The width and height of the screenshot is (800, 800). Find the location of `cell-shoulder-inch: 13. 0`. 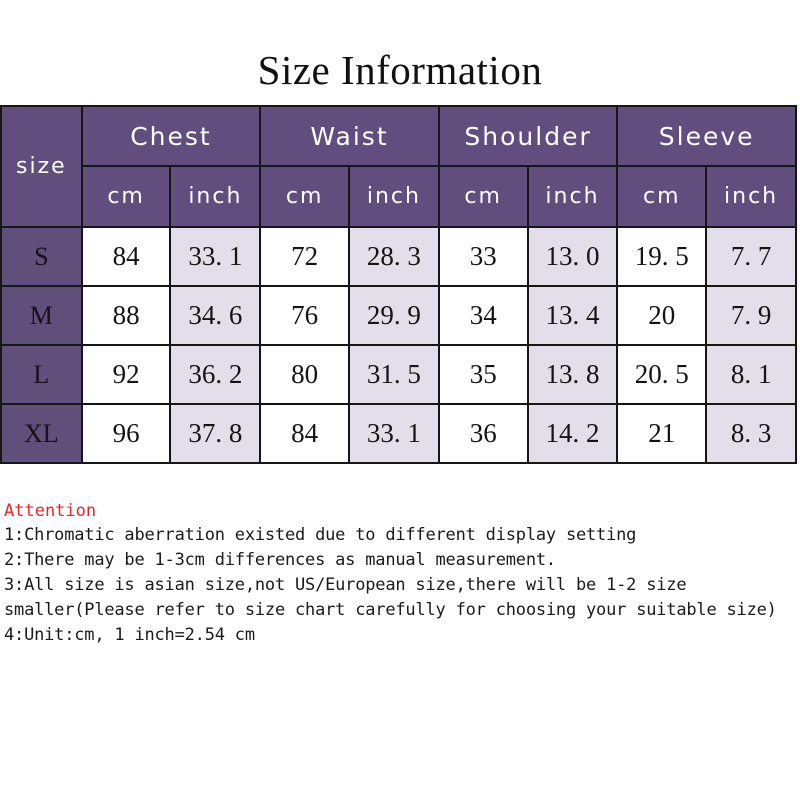

cell-shoulder-inch: 13. 0 is located at coordinates (572, 256).